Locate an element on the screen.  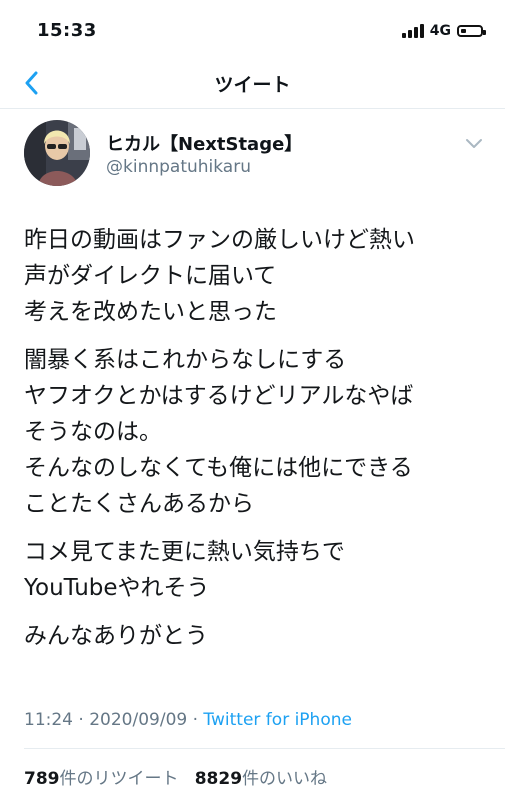
status-time: 15:33 is located at coordinates (67, 30).